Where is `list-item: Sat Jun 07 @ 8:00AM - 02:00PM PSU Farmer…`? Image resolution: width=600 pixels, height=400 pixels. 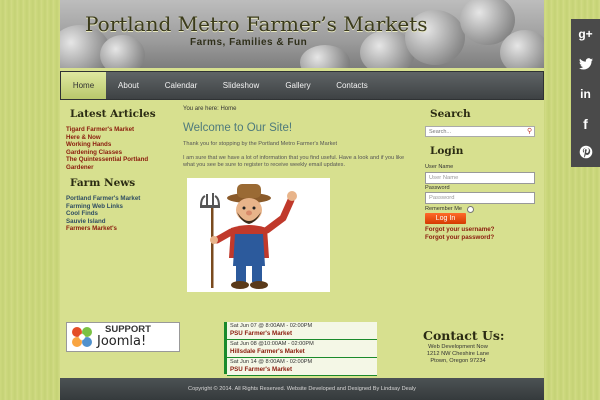
list-item: Sat Jun 07 @ 8:00AM - 02:00PM PSU Farmer… is located at coordinates (302, 331).